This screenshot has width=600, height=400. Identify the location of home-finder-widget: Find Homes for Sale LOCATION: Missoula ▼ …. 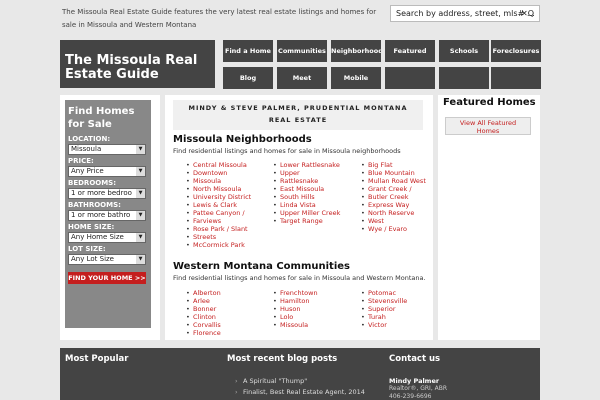
(108, 214).